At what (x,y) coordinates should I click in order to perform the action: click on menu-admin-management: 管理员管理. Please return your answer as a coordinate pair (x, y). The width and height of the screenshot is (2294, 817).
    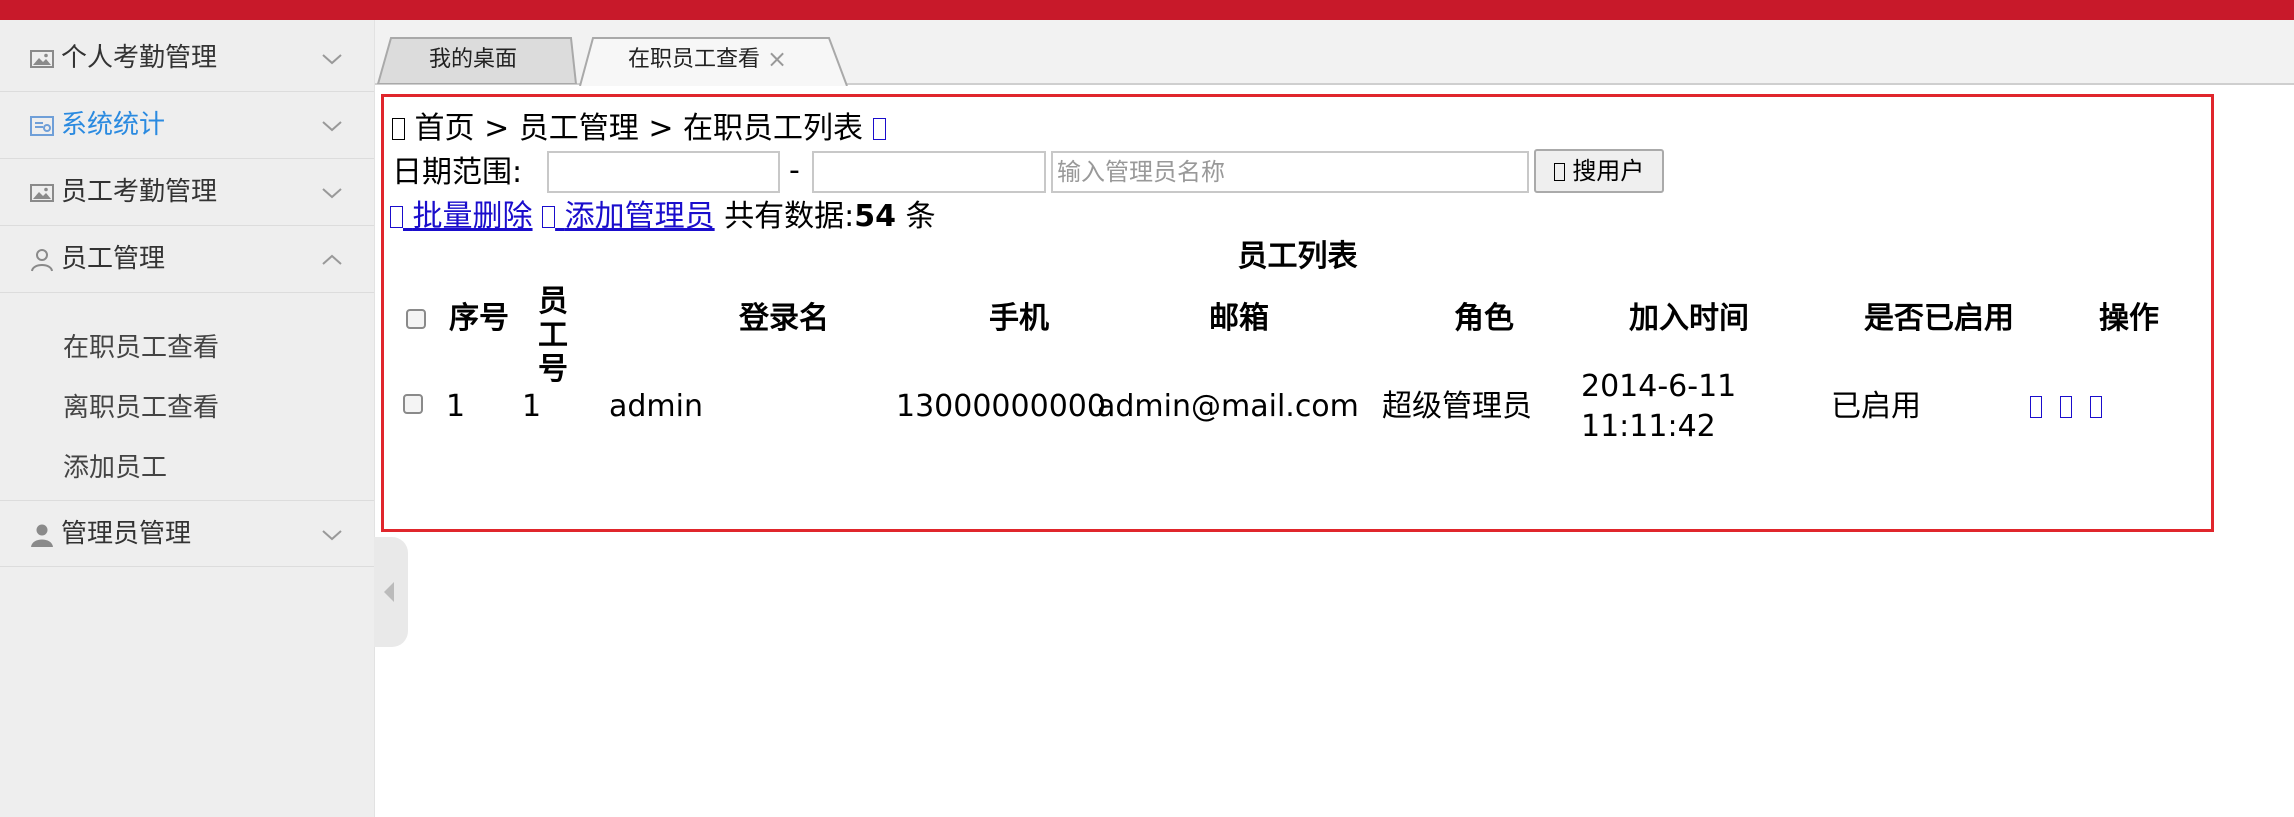
    Looking at the image, I should click on (187, 533).